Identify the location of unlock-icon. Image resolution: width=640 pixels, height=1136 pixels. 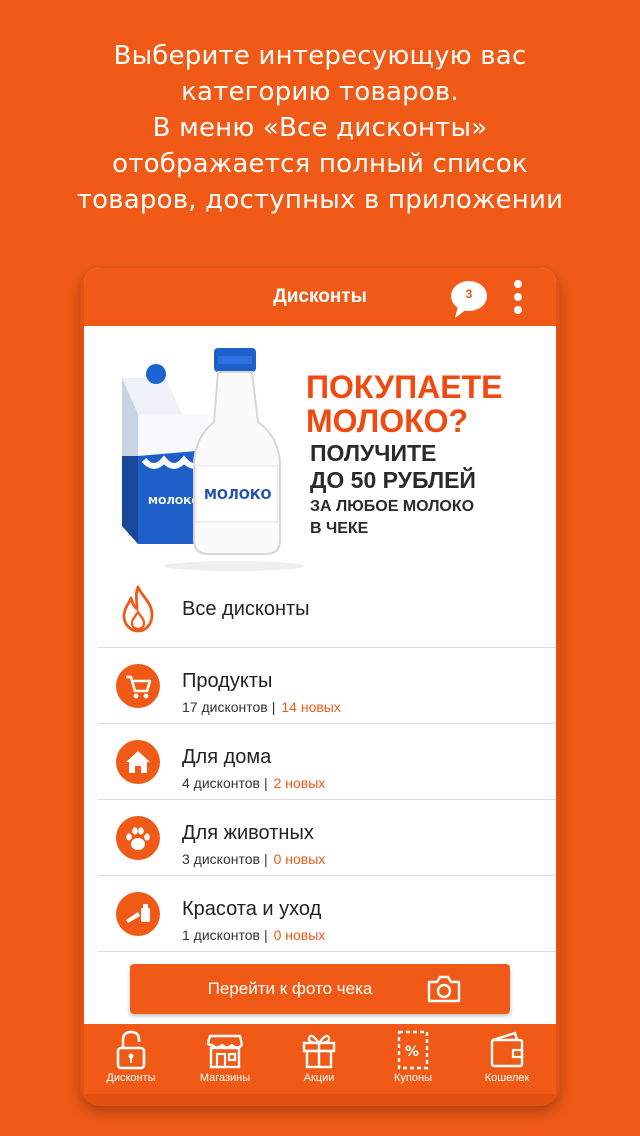
(131, 1050).